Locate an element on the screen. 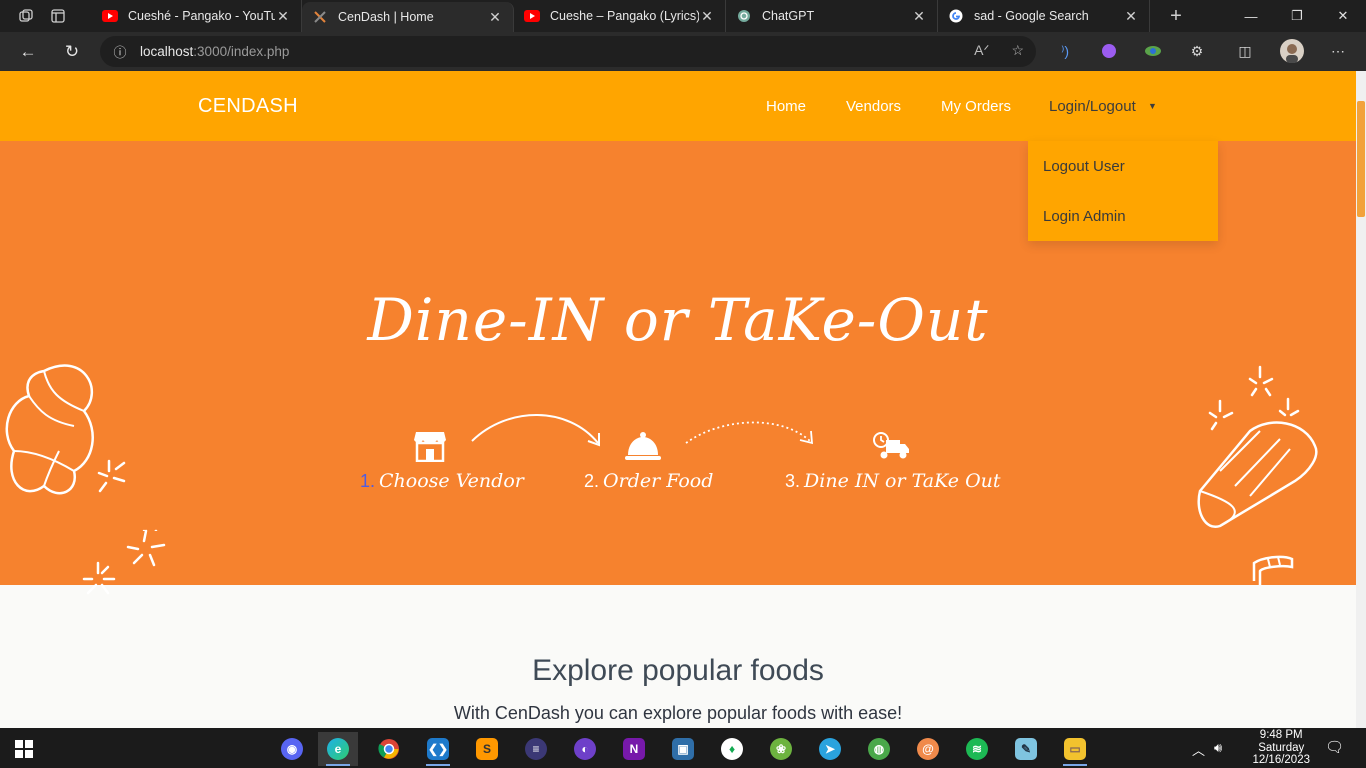  discord-icon: ◉ is located at coordinates (292, 749).